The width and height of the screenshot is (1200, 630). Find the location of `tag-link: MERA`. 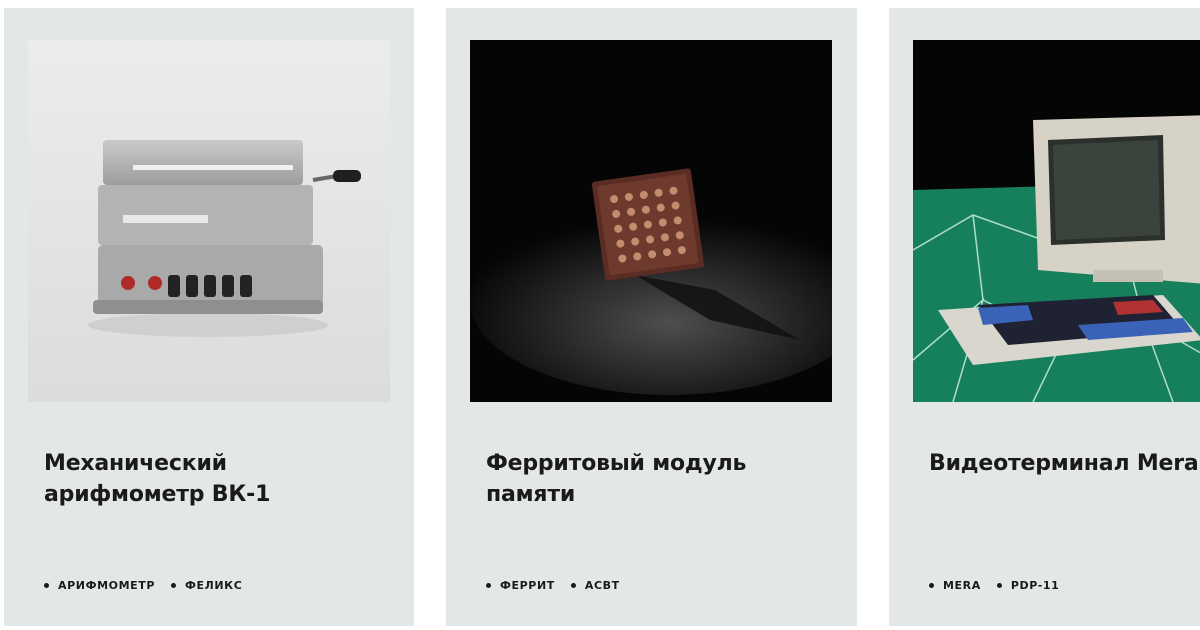

tag-link: MERA is located at coordinates (955, 585).